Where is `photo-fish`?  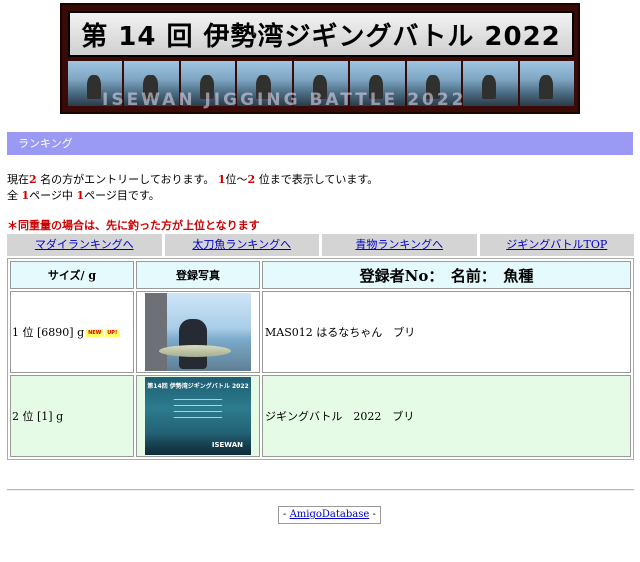 photo-fish is located at coordinates (195, 351).